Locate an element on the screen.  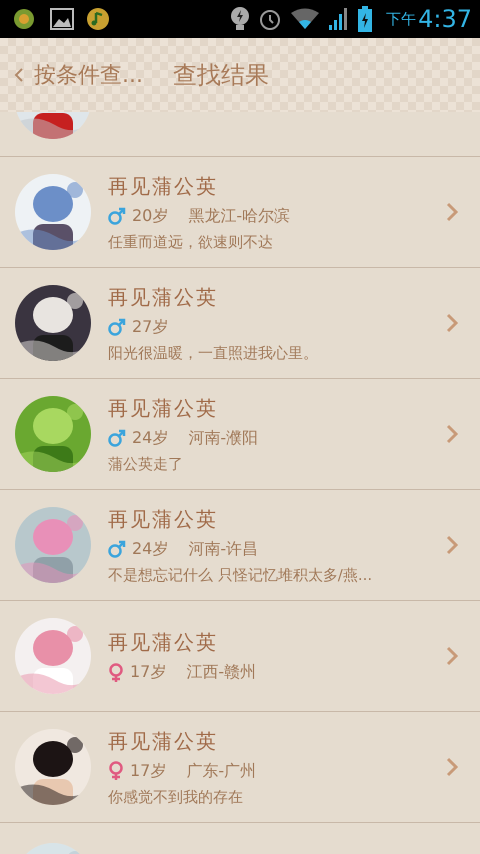
user-location: 江西-赣州 is located at coordinates (221, 672).